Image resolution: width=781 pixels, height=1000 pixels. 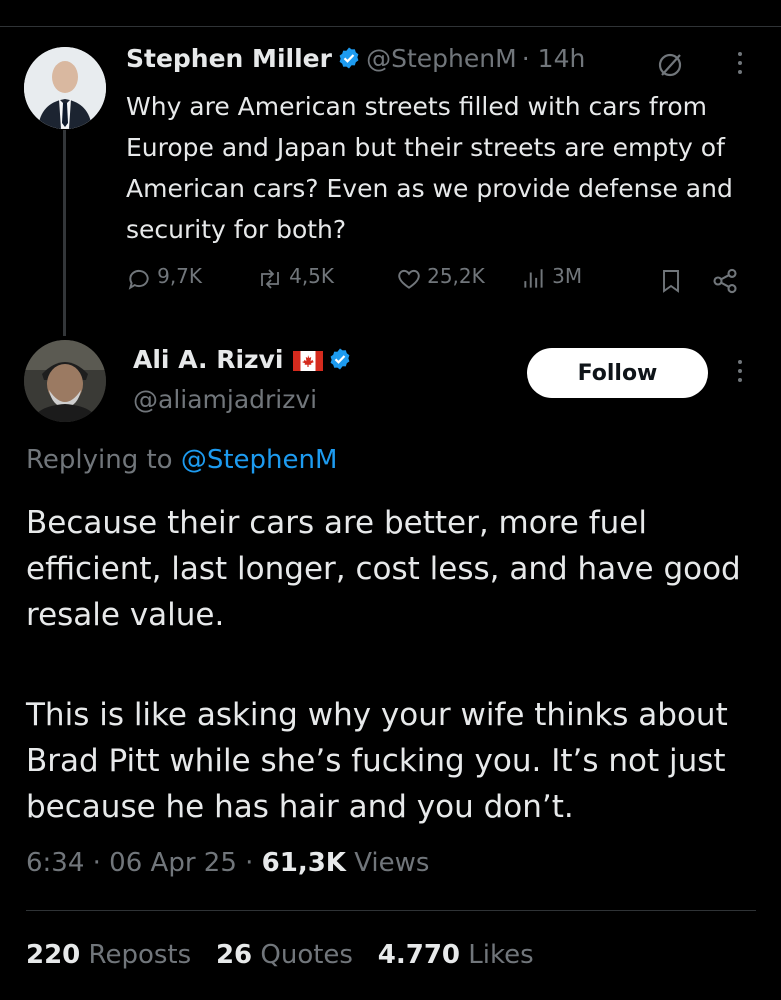 I want to click on repost-action: 4,5K, so click(x=295, y=278).